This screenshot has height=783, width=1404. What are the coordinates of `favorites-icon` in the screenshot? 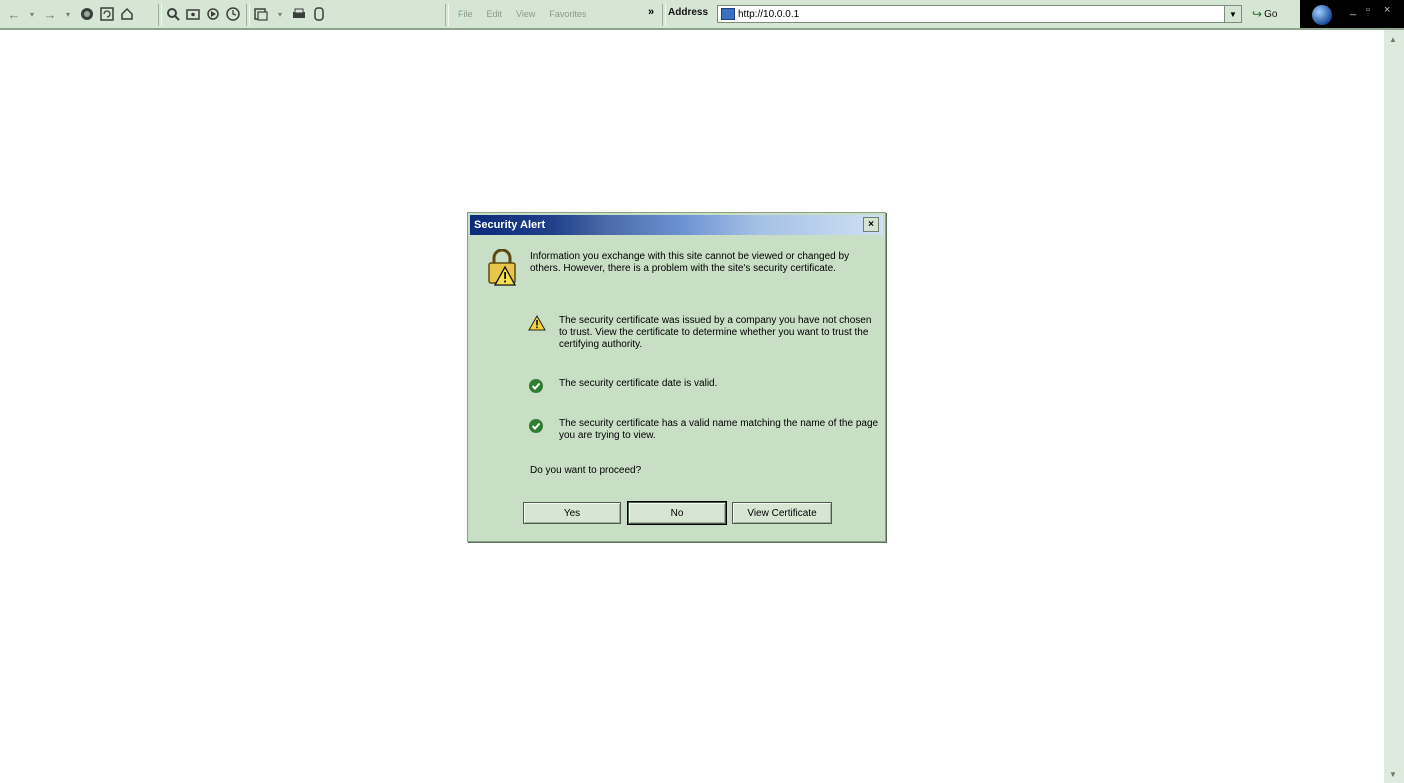 It's located at (193, 14).